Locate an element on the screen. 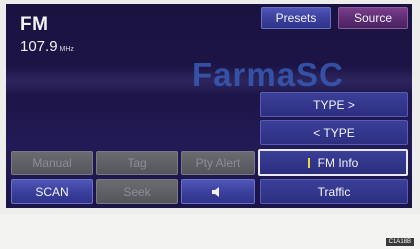 This screenshot has height=249, width=420. speaker-icon is located at coordinates (215, 191).